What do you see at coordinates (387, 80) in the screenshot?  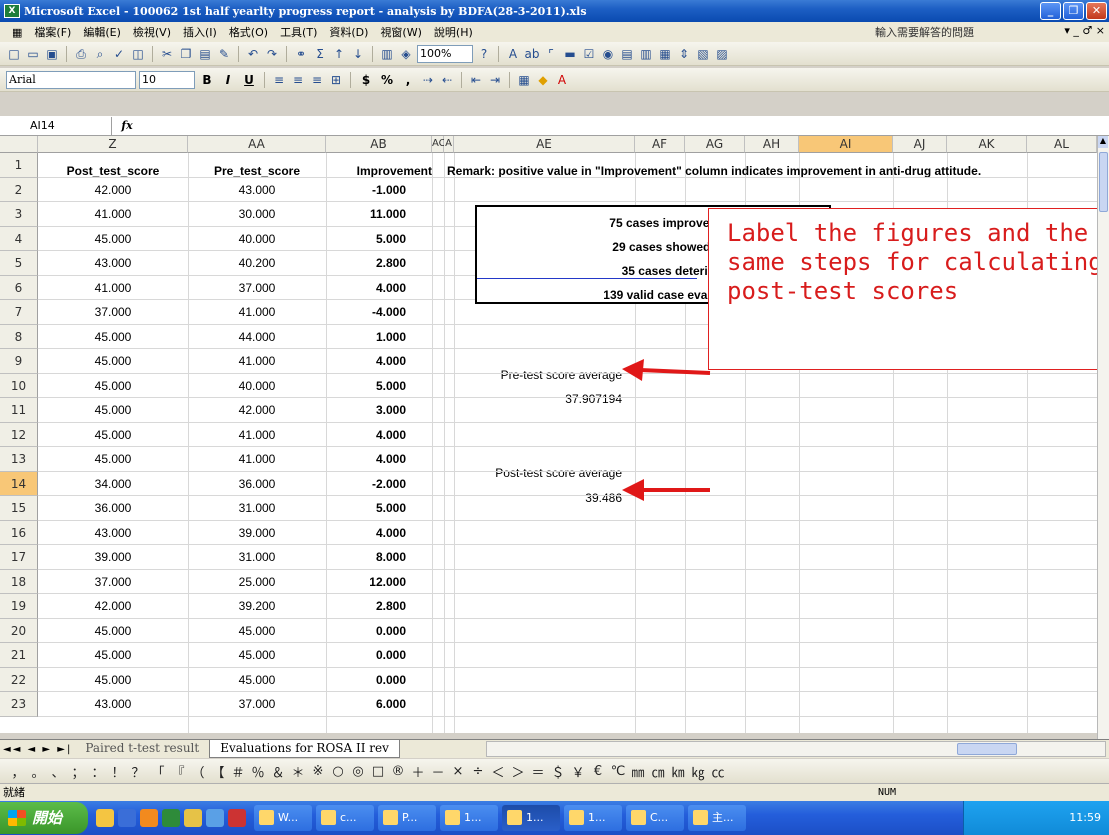 I see `percent-button: %` at bounding box center [387, 80].